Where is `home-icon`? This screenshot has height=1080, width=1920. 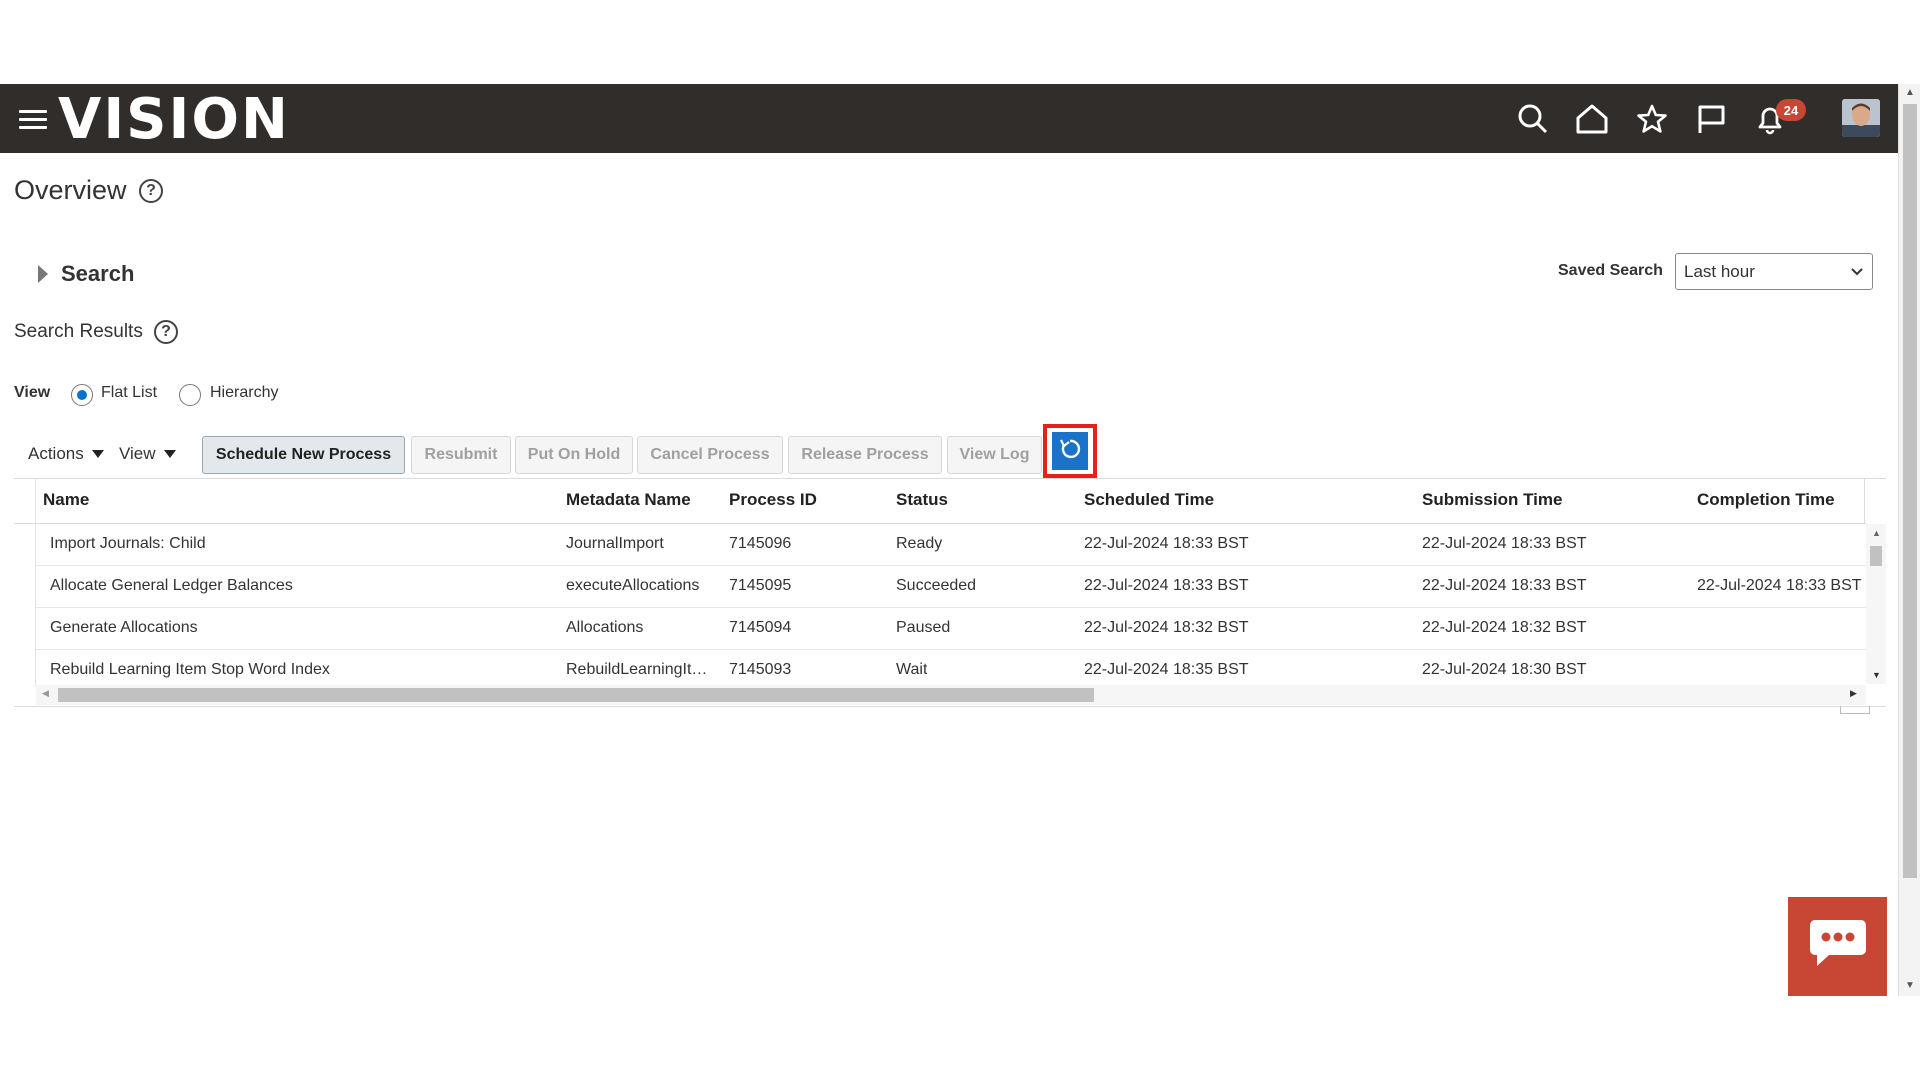 home-icon is located at coordinates (1592, 119).